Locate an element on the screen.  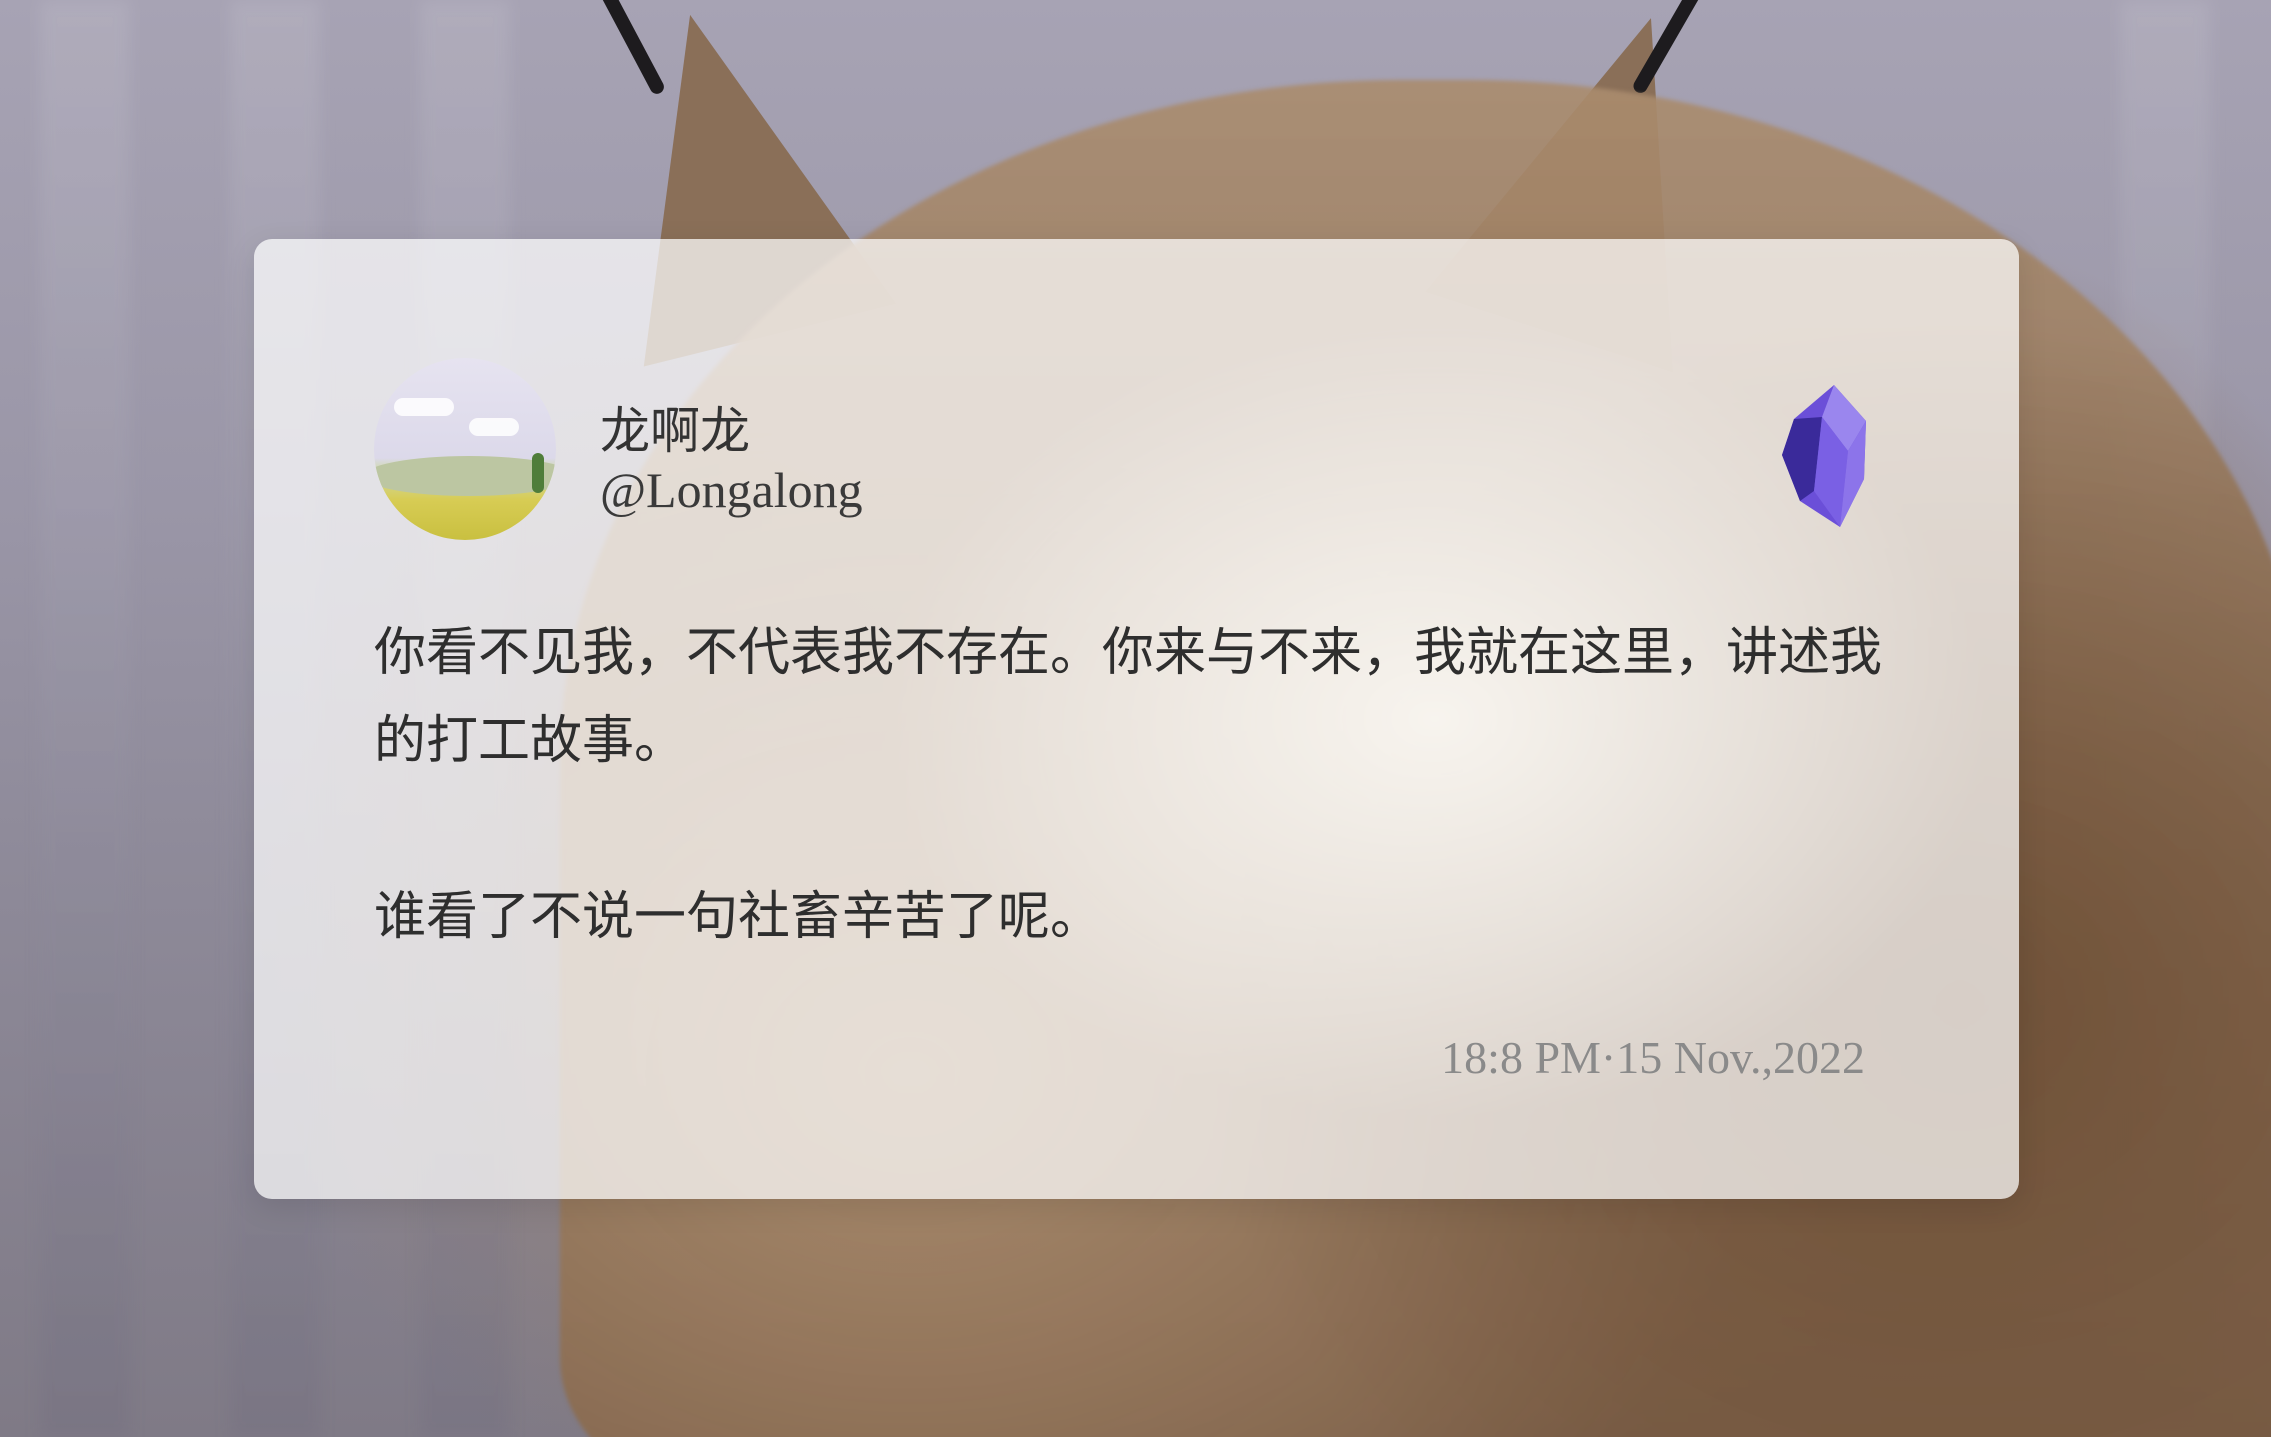
obsidian-crystal-icon is located at coordinates (1824, 456).